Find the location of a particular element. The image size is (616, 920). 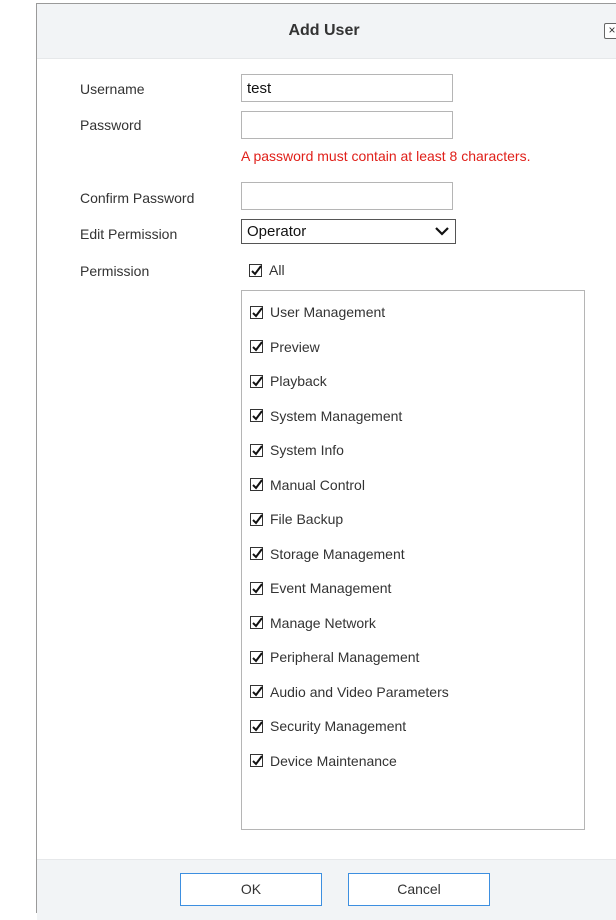

permission-label: Storage Management is located at coordinates (337, 553).